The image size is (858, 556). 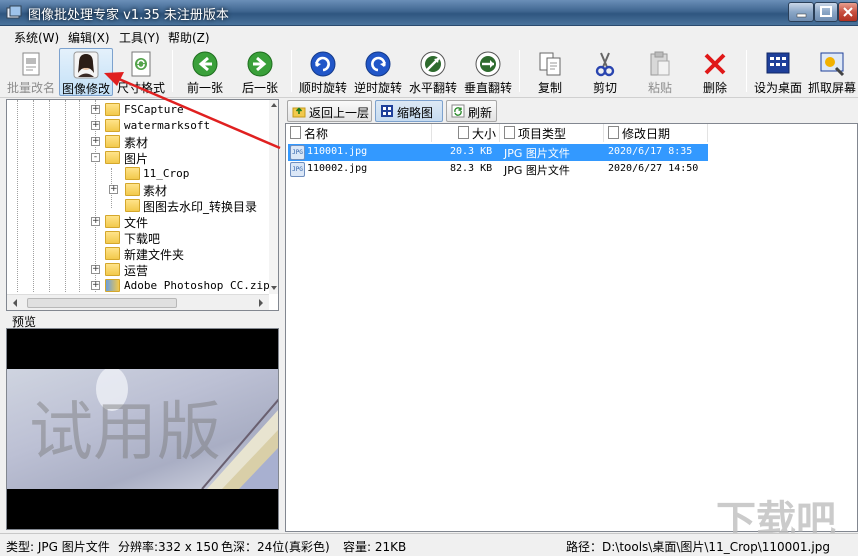 I want to click on maximize-button, so click(x=826, y=12).